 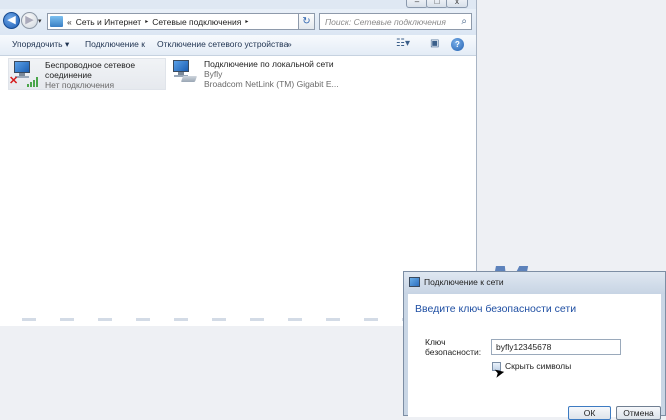 What do you see at coordinates (496, 309) in the screenshot?
I see `dialog-heading: Введите ключ безопасности сети` at bounding box center [496, 309].